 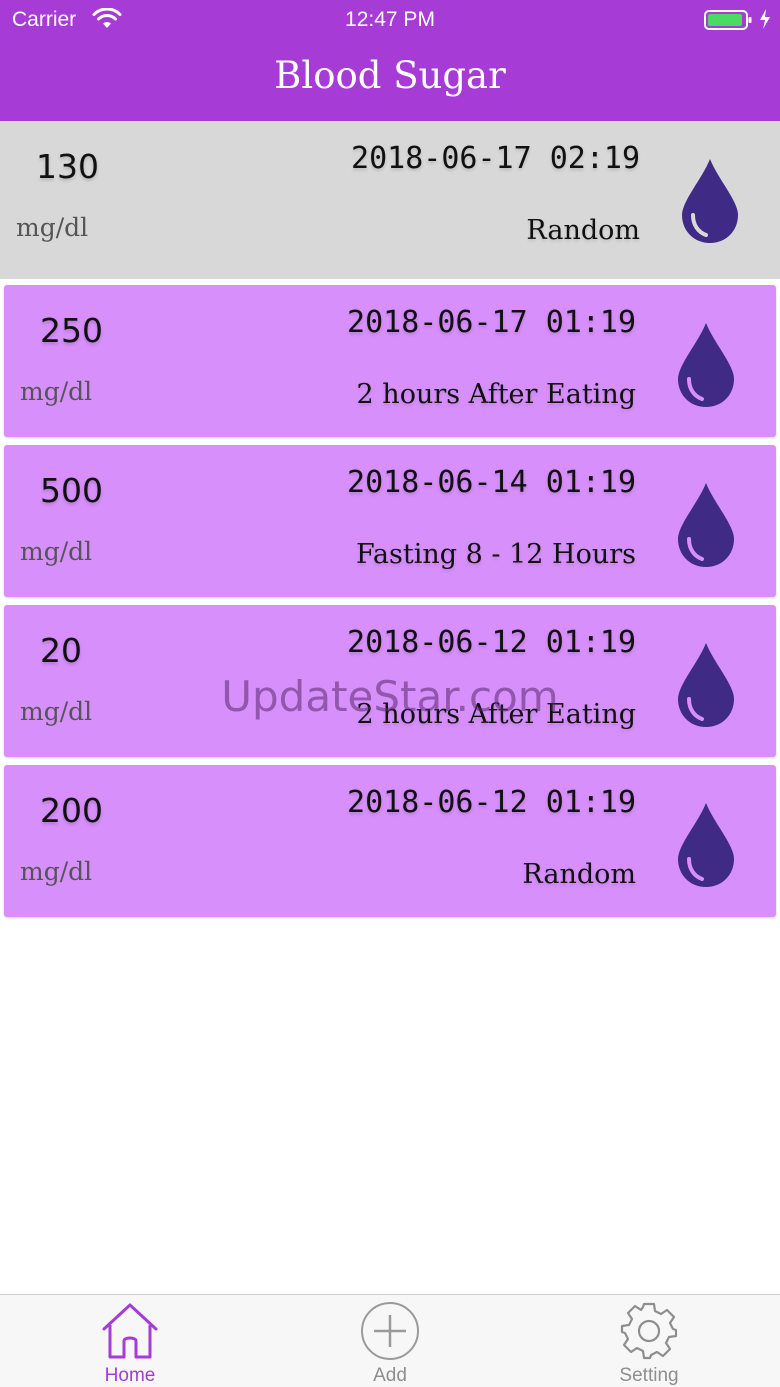 I want to click on app-header: Carrier 12:47 PM Blood Sugar, so click(x=390, y=60).